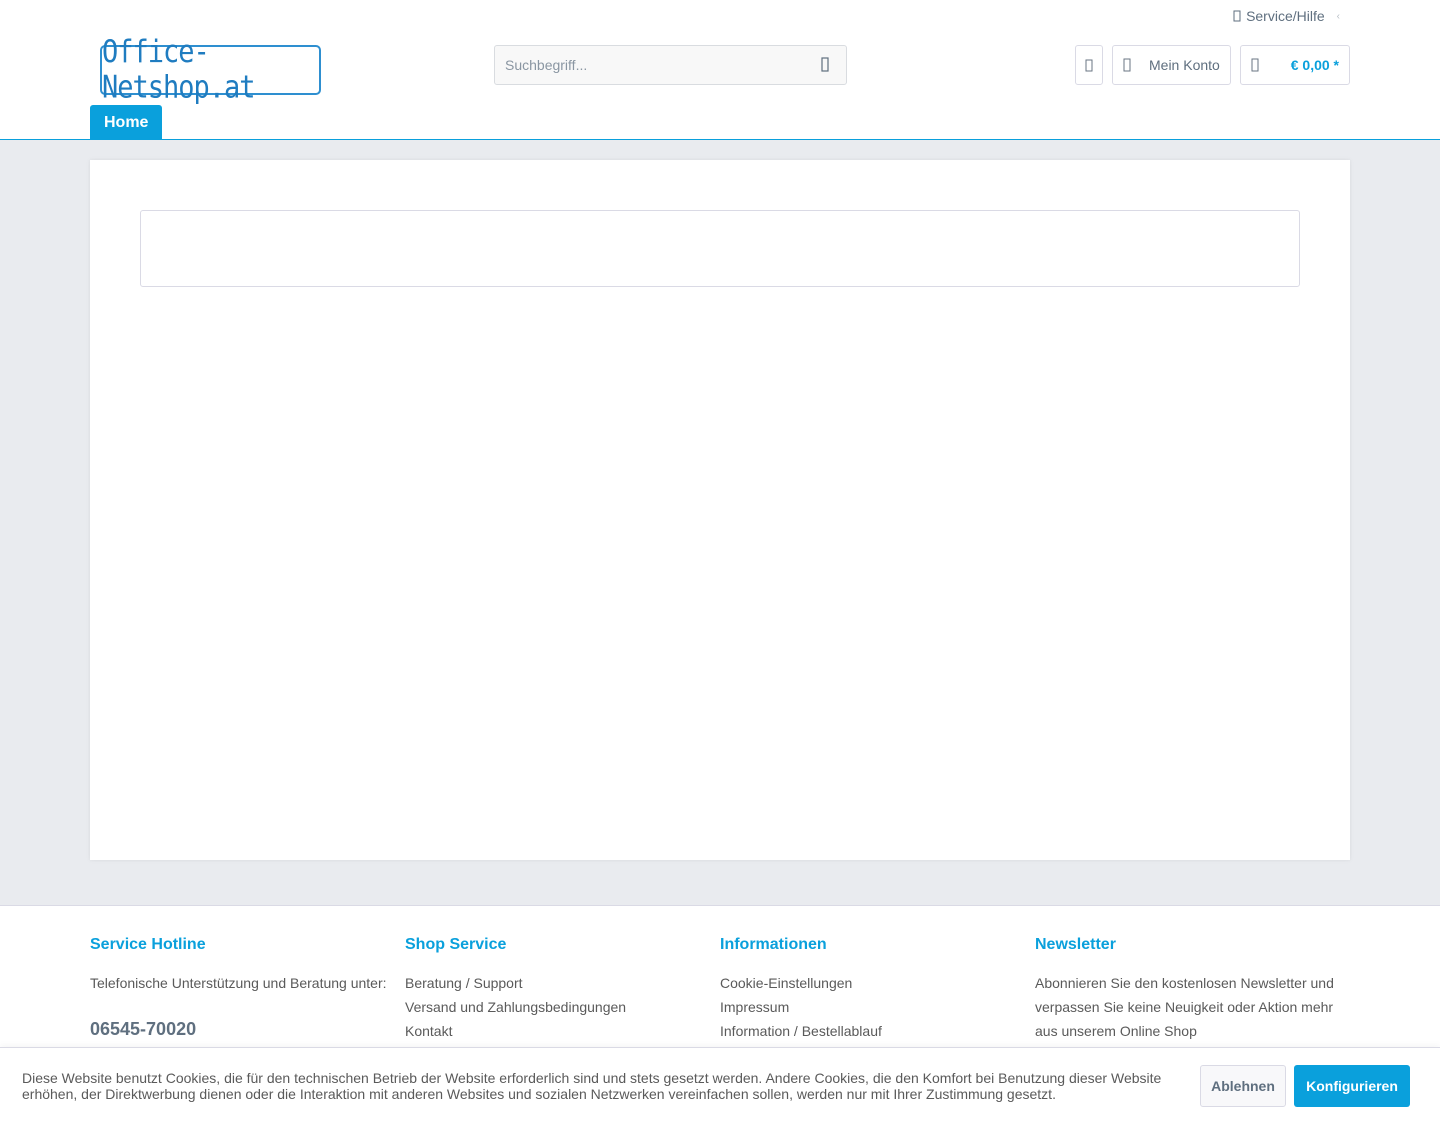 This screenshot has width=1440, height=1123. I want to click on wishlist-button, so click(1089, 65).